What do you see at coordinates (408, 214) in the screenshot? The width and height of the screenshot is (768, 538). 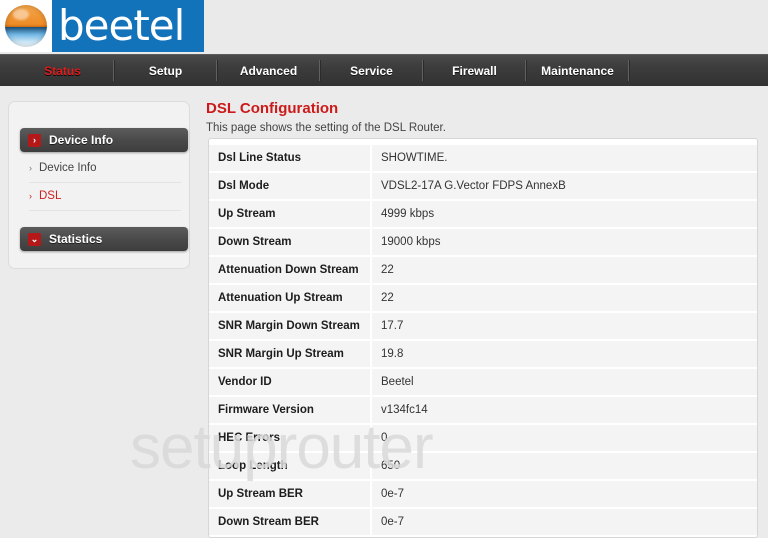 I see `table-cell-value: 4999 kbps` at bounding box center [408, 214].